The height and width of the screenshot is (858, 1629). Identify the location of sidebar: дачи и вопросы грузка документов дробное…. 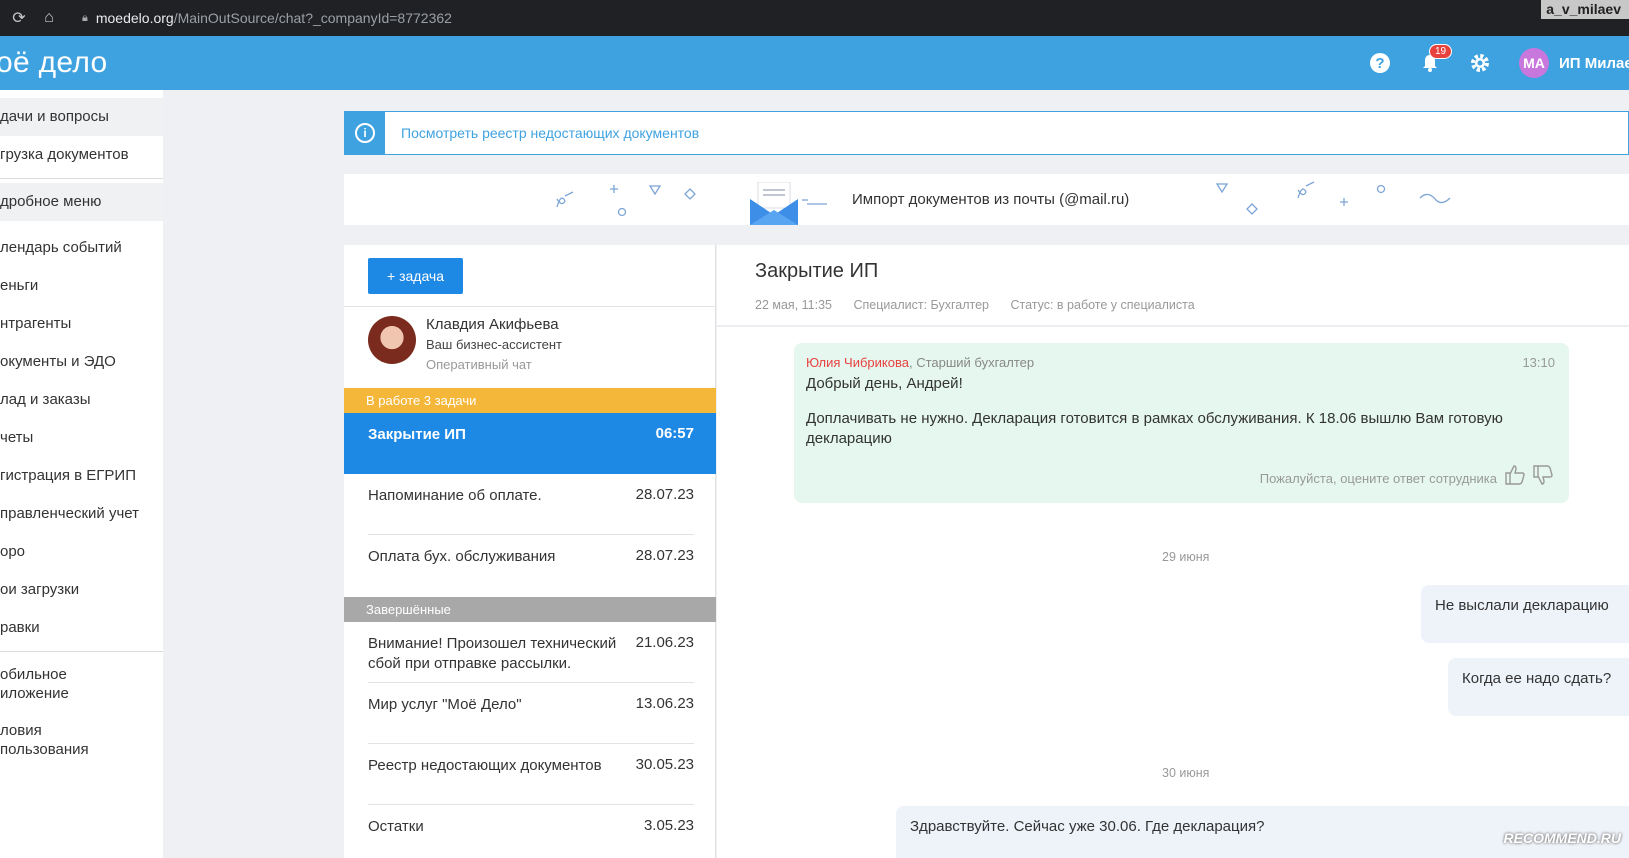
(81, 474).